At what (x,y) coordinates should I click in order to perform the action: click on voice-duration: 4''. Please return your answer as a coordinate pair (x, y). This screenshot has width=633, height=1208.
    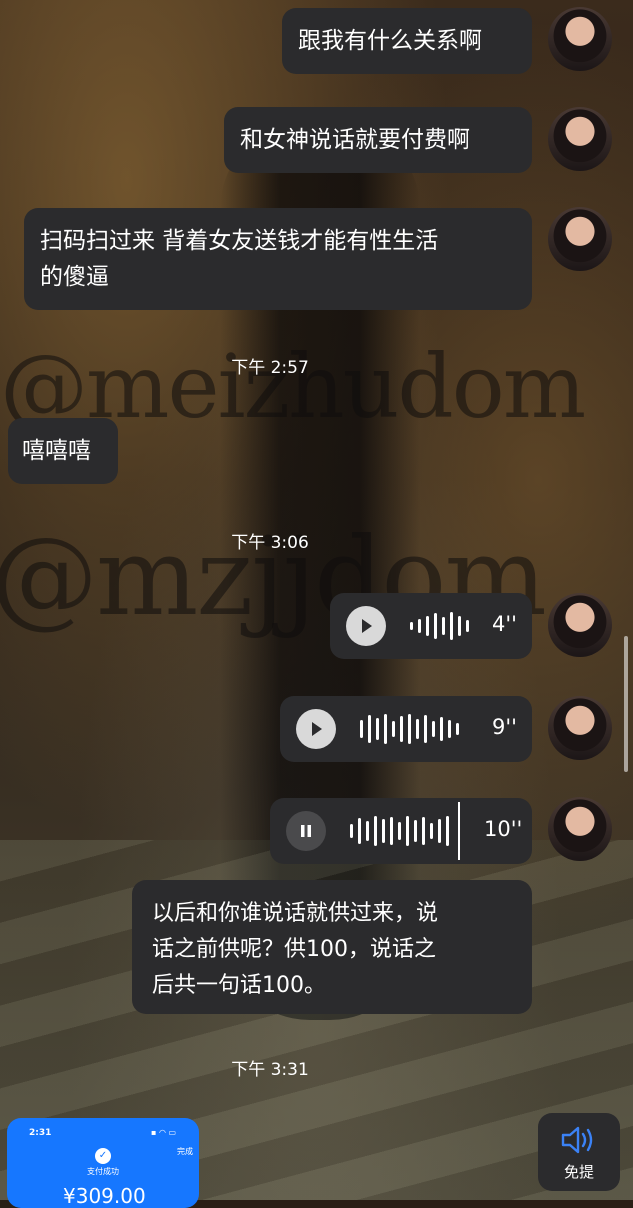
    Looking at the image, I should click on (504, 624).